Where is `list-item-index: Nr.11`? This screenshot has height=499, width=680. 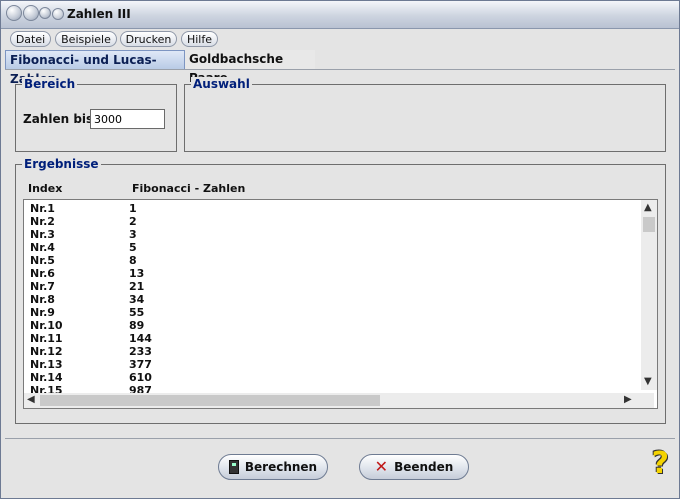 list-item-index: Nr.11 is located at coordinates (46, 338).